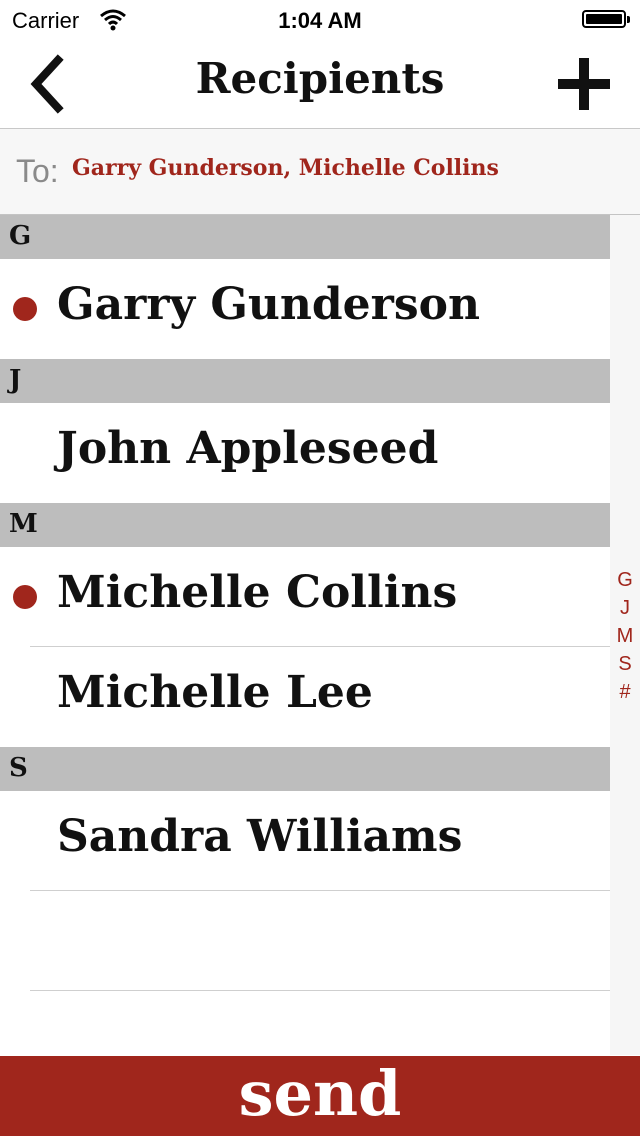 This screenshot has height=1136, width=640. I want to click on section-header-j: J, so click(305, 381).